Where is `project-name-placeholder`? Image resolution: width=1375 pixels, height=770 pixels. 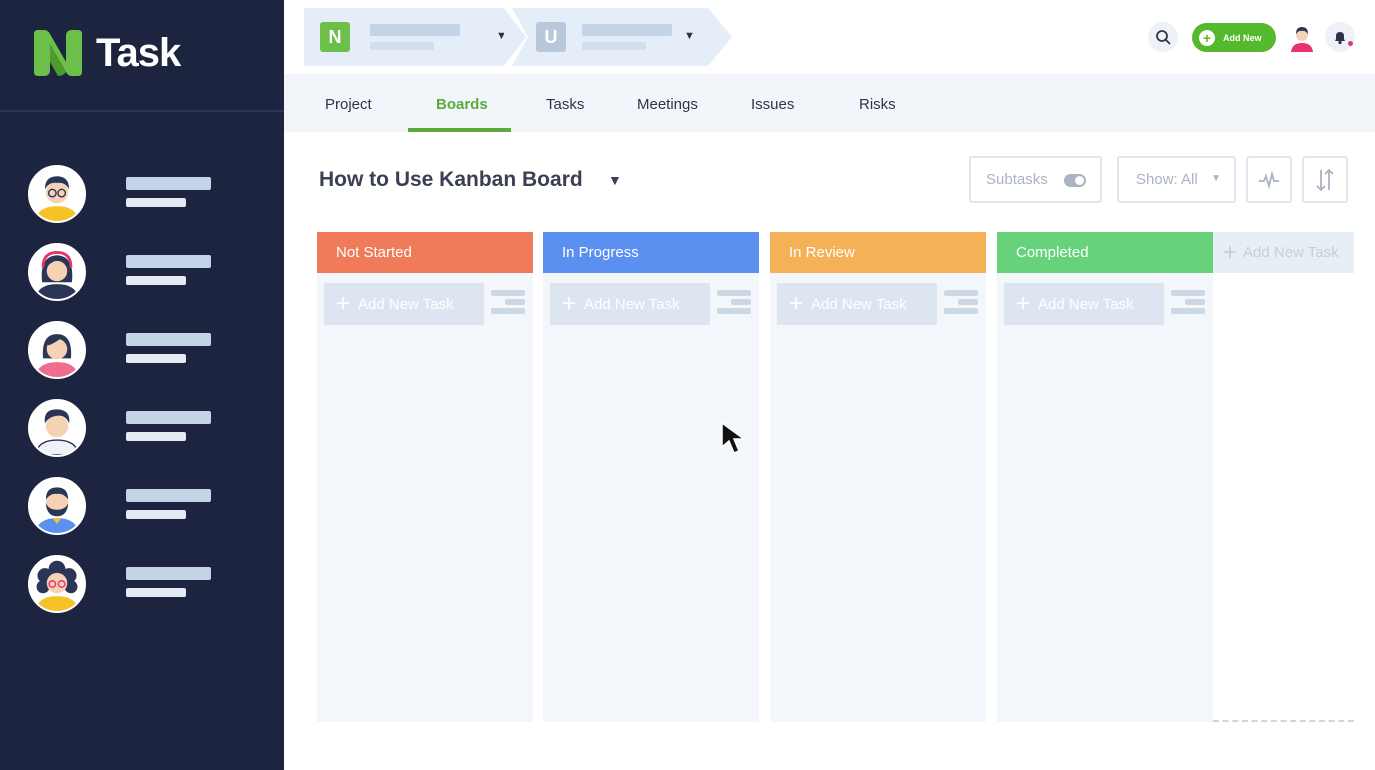 project-name-placeholder is located at coordinates (627, 30).